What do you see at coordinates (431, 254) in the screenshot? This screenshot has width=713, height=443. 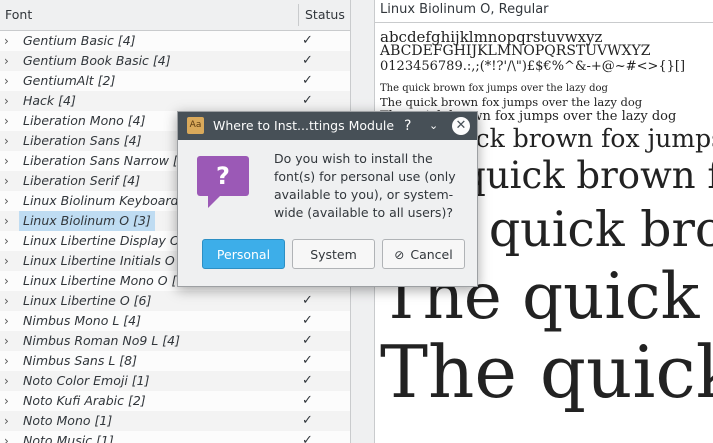 I see `cancel-button-label: Cancel` at bounding box center [431, 254].